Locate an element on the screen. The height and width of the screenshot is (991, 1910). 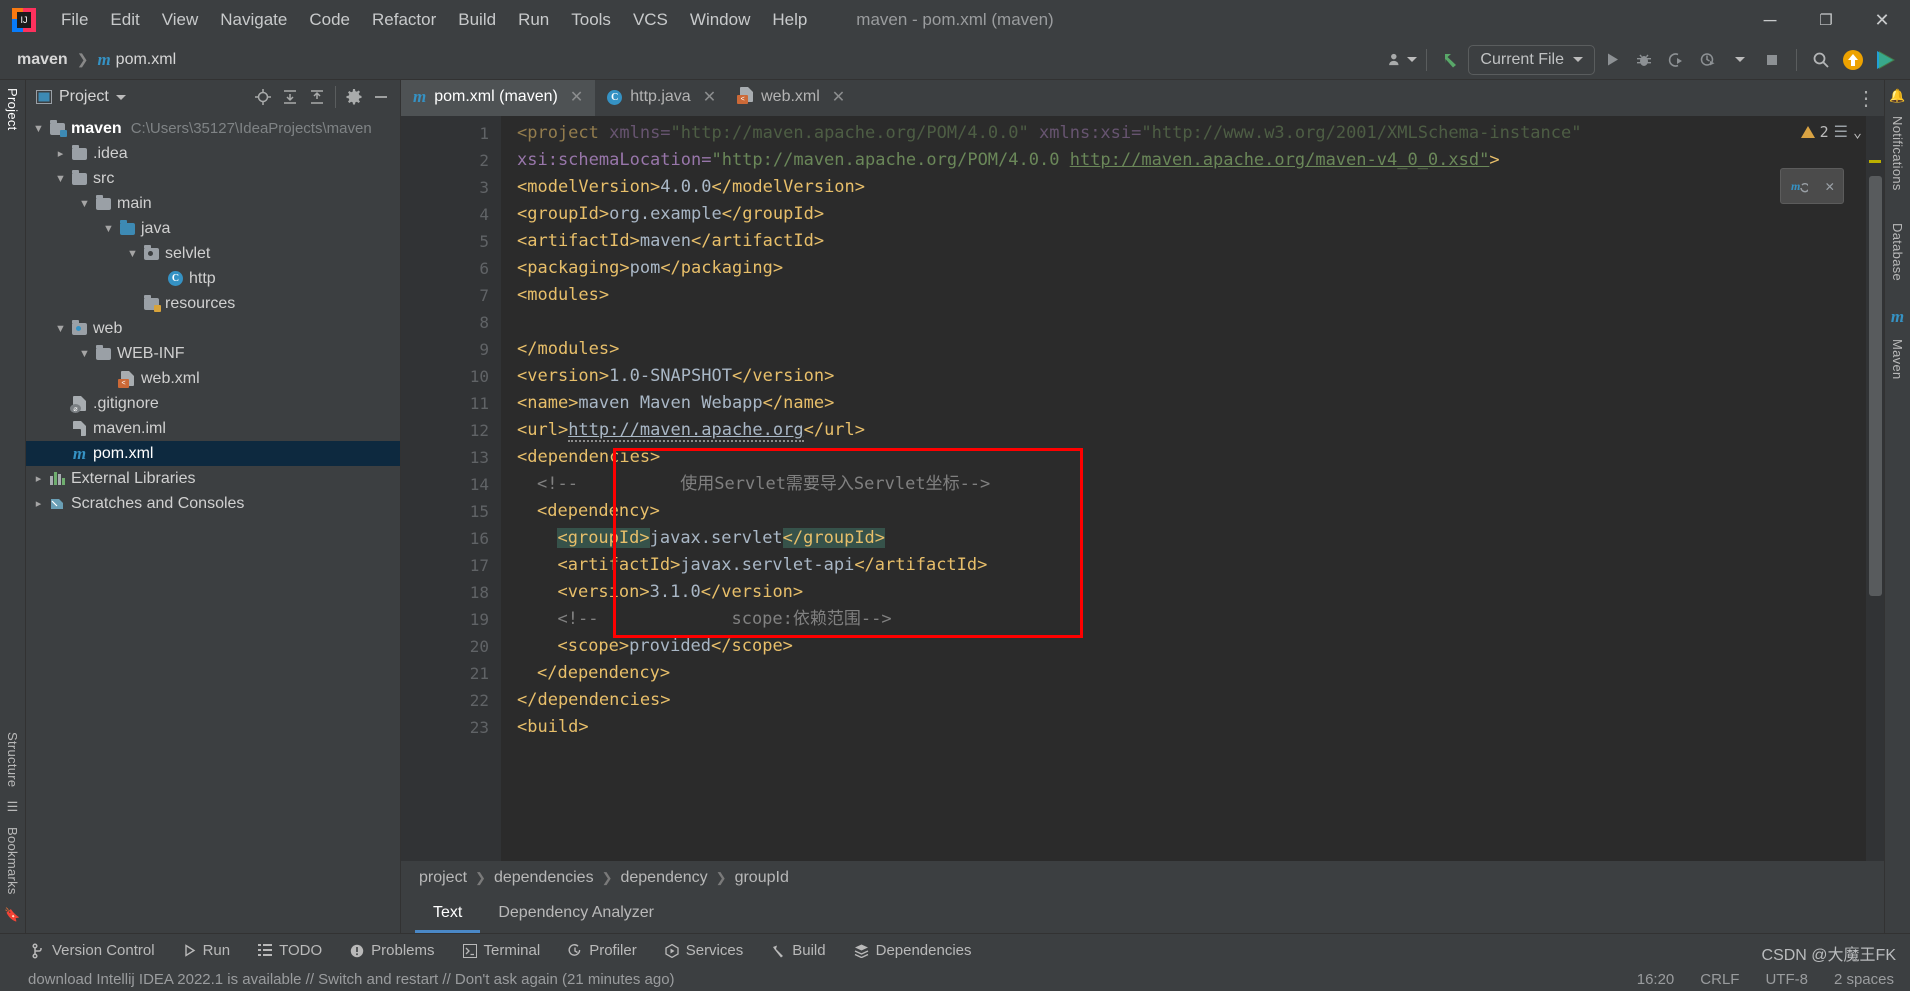
rail-item-bookmarks: Bookmarks is located at coordinates (12, 861).